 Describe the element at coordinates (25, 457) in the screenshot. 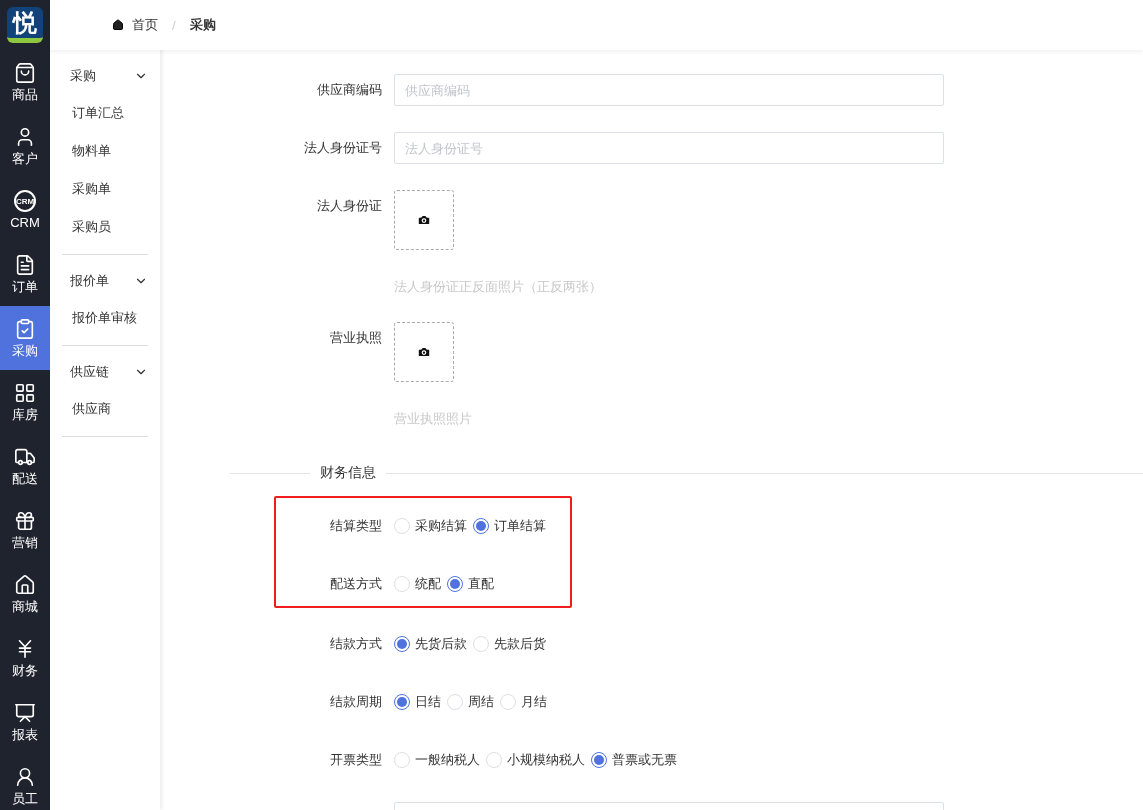

I see `truck-icon` at that location.